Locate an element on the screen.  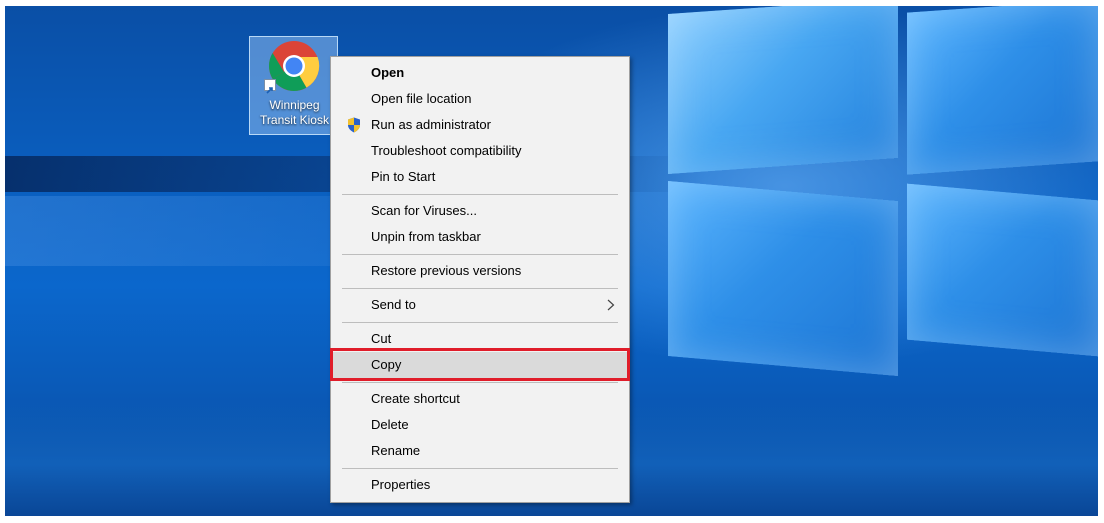
menu-item-pin-to-start: Pin to Start is located at coordinates (480, 177).